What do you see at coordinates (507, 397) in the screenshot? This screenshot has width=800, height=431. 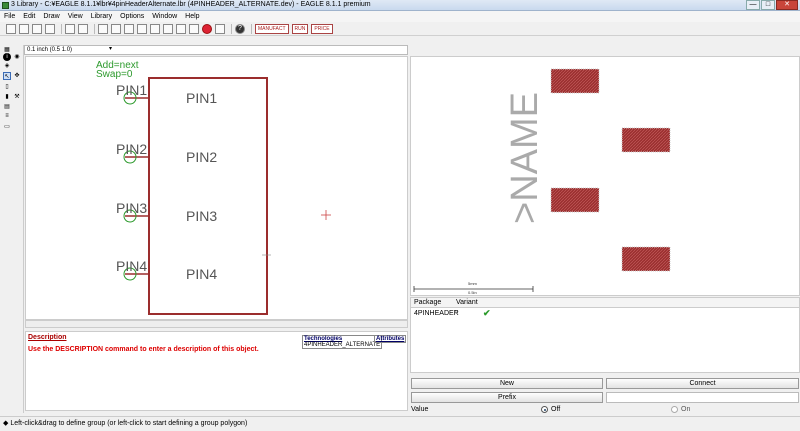 I see `prefix-button: Prefix` at bounding box center [507, 397].